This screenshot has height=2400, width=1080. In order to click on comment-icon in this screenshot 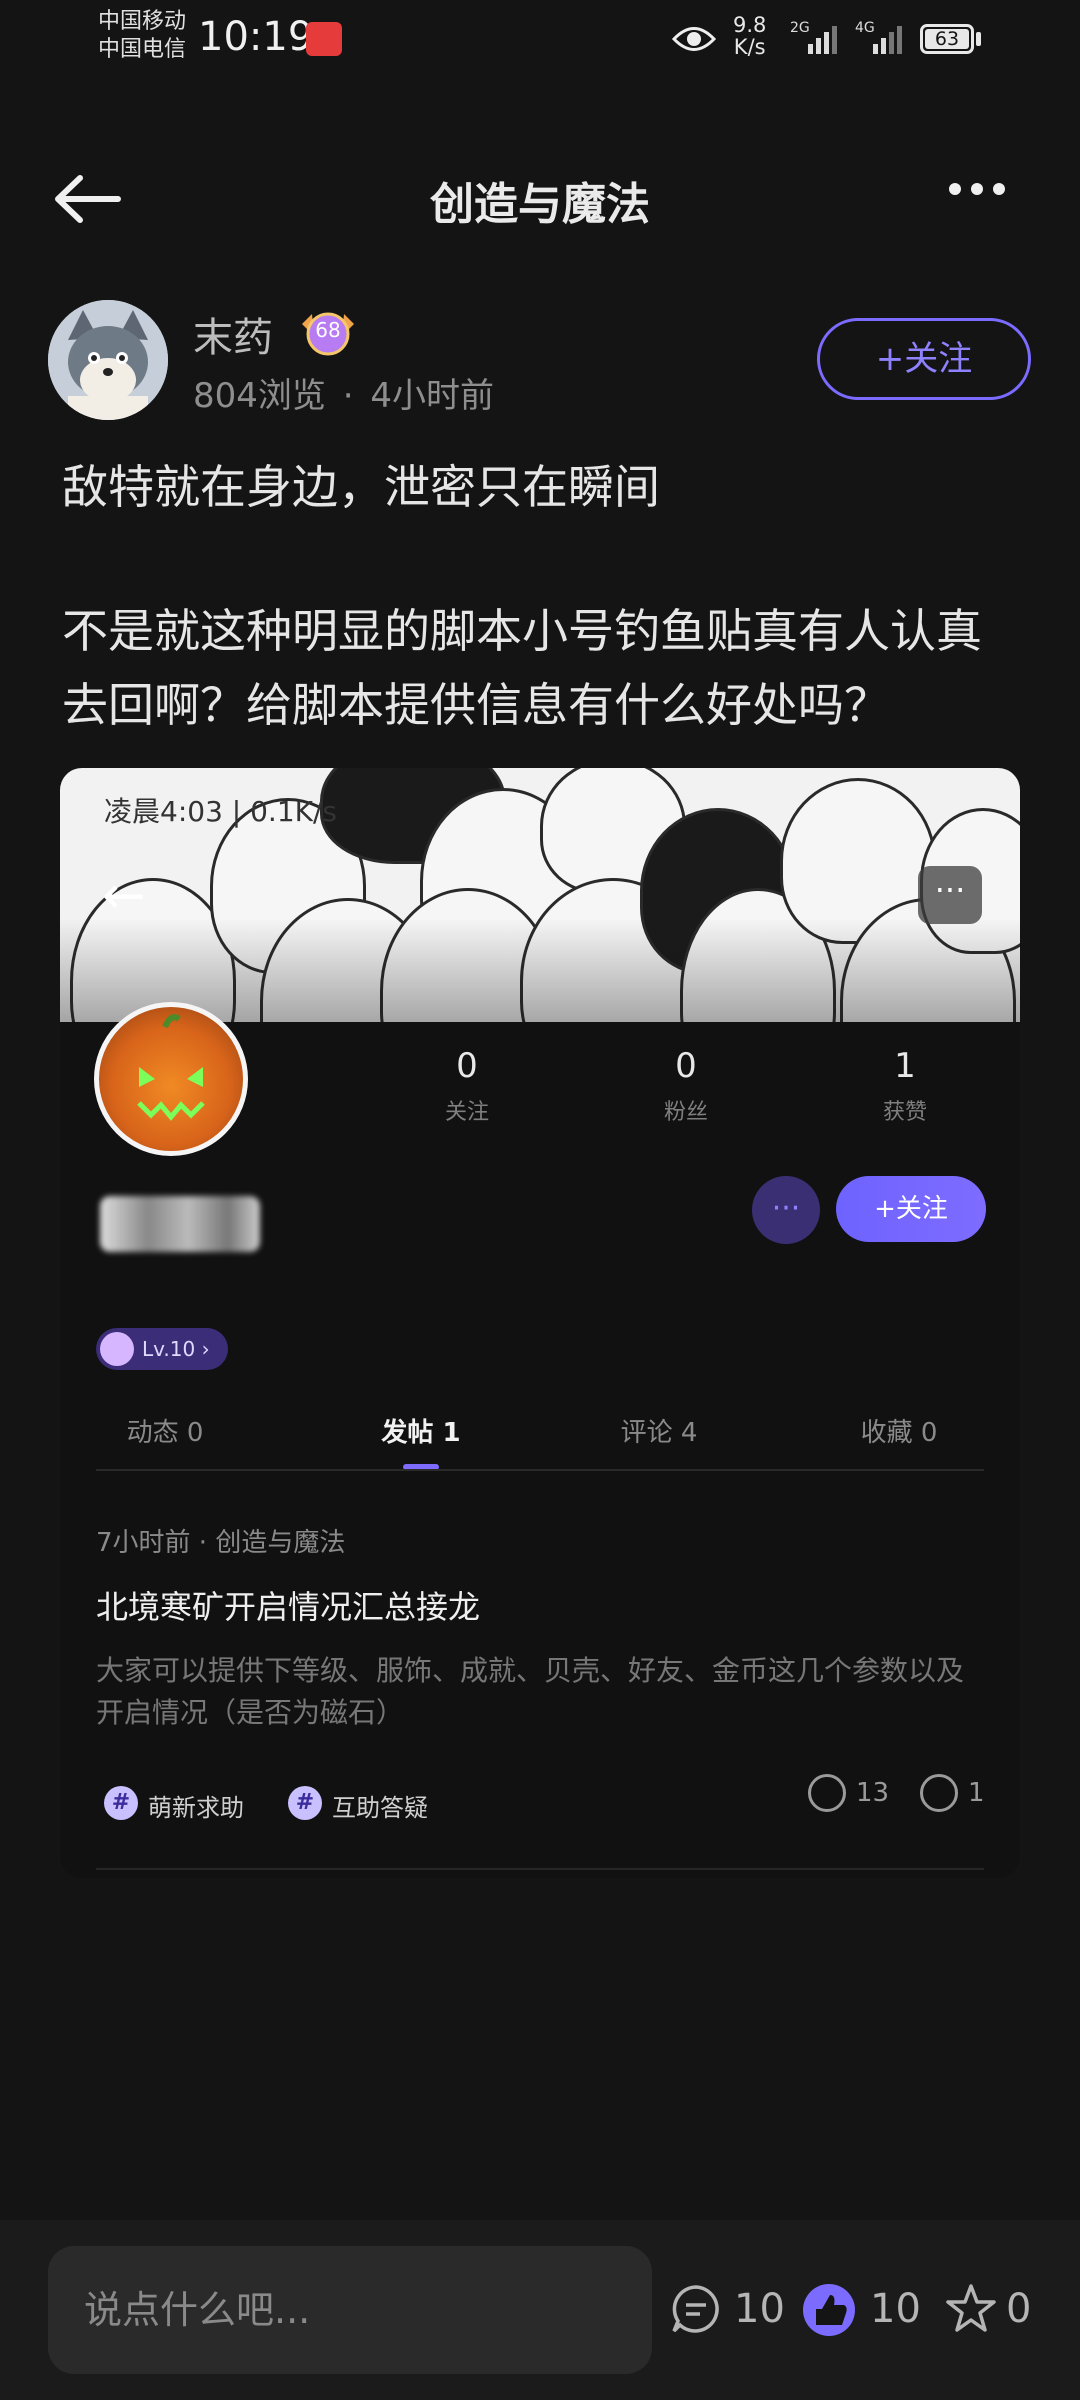, I will do `click(696, 2309)`.